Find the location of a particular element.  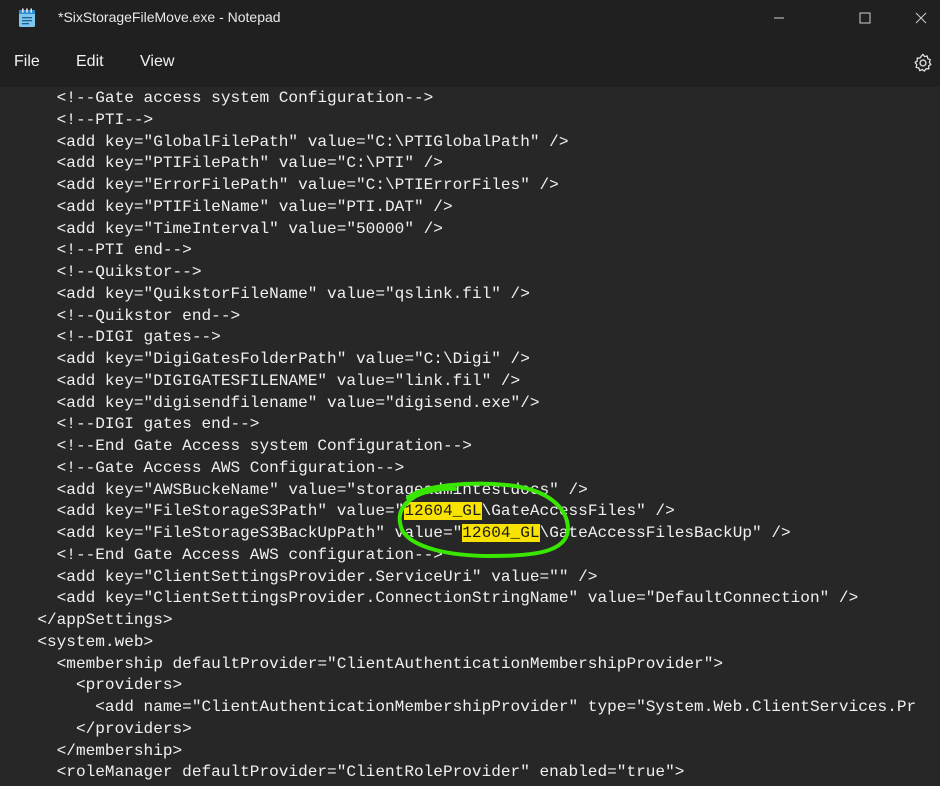

line-text: \GateAccessFilesBackUp" /> is located at coordinates (665, 533).